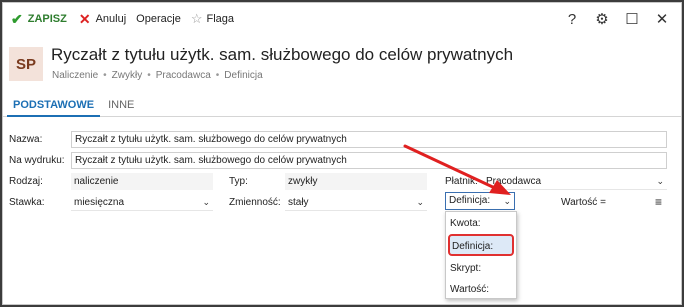  What do you see at coordinates (514, 181) in the screenshot?
I see `platnik-value: Pracodawca` at bounding box center [514, 181].